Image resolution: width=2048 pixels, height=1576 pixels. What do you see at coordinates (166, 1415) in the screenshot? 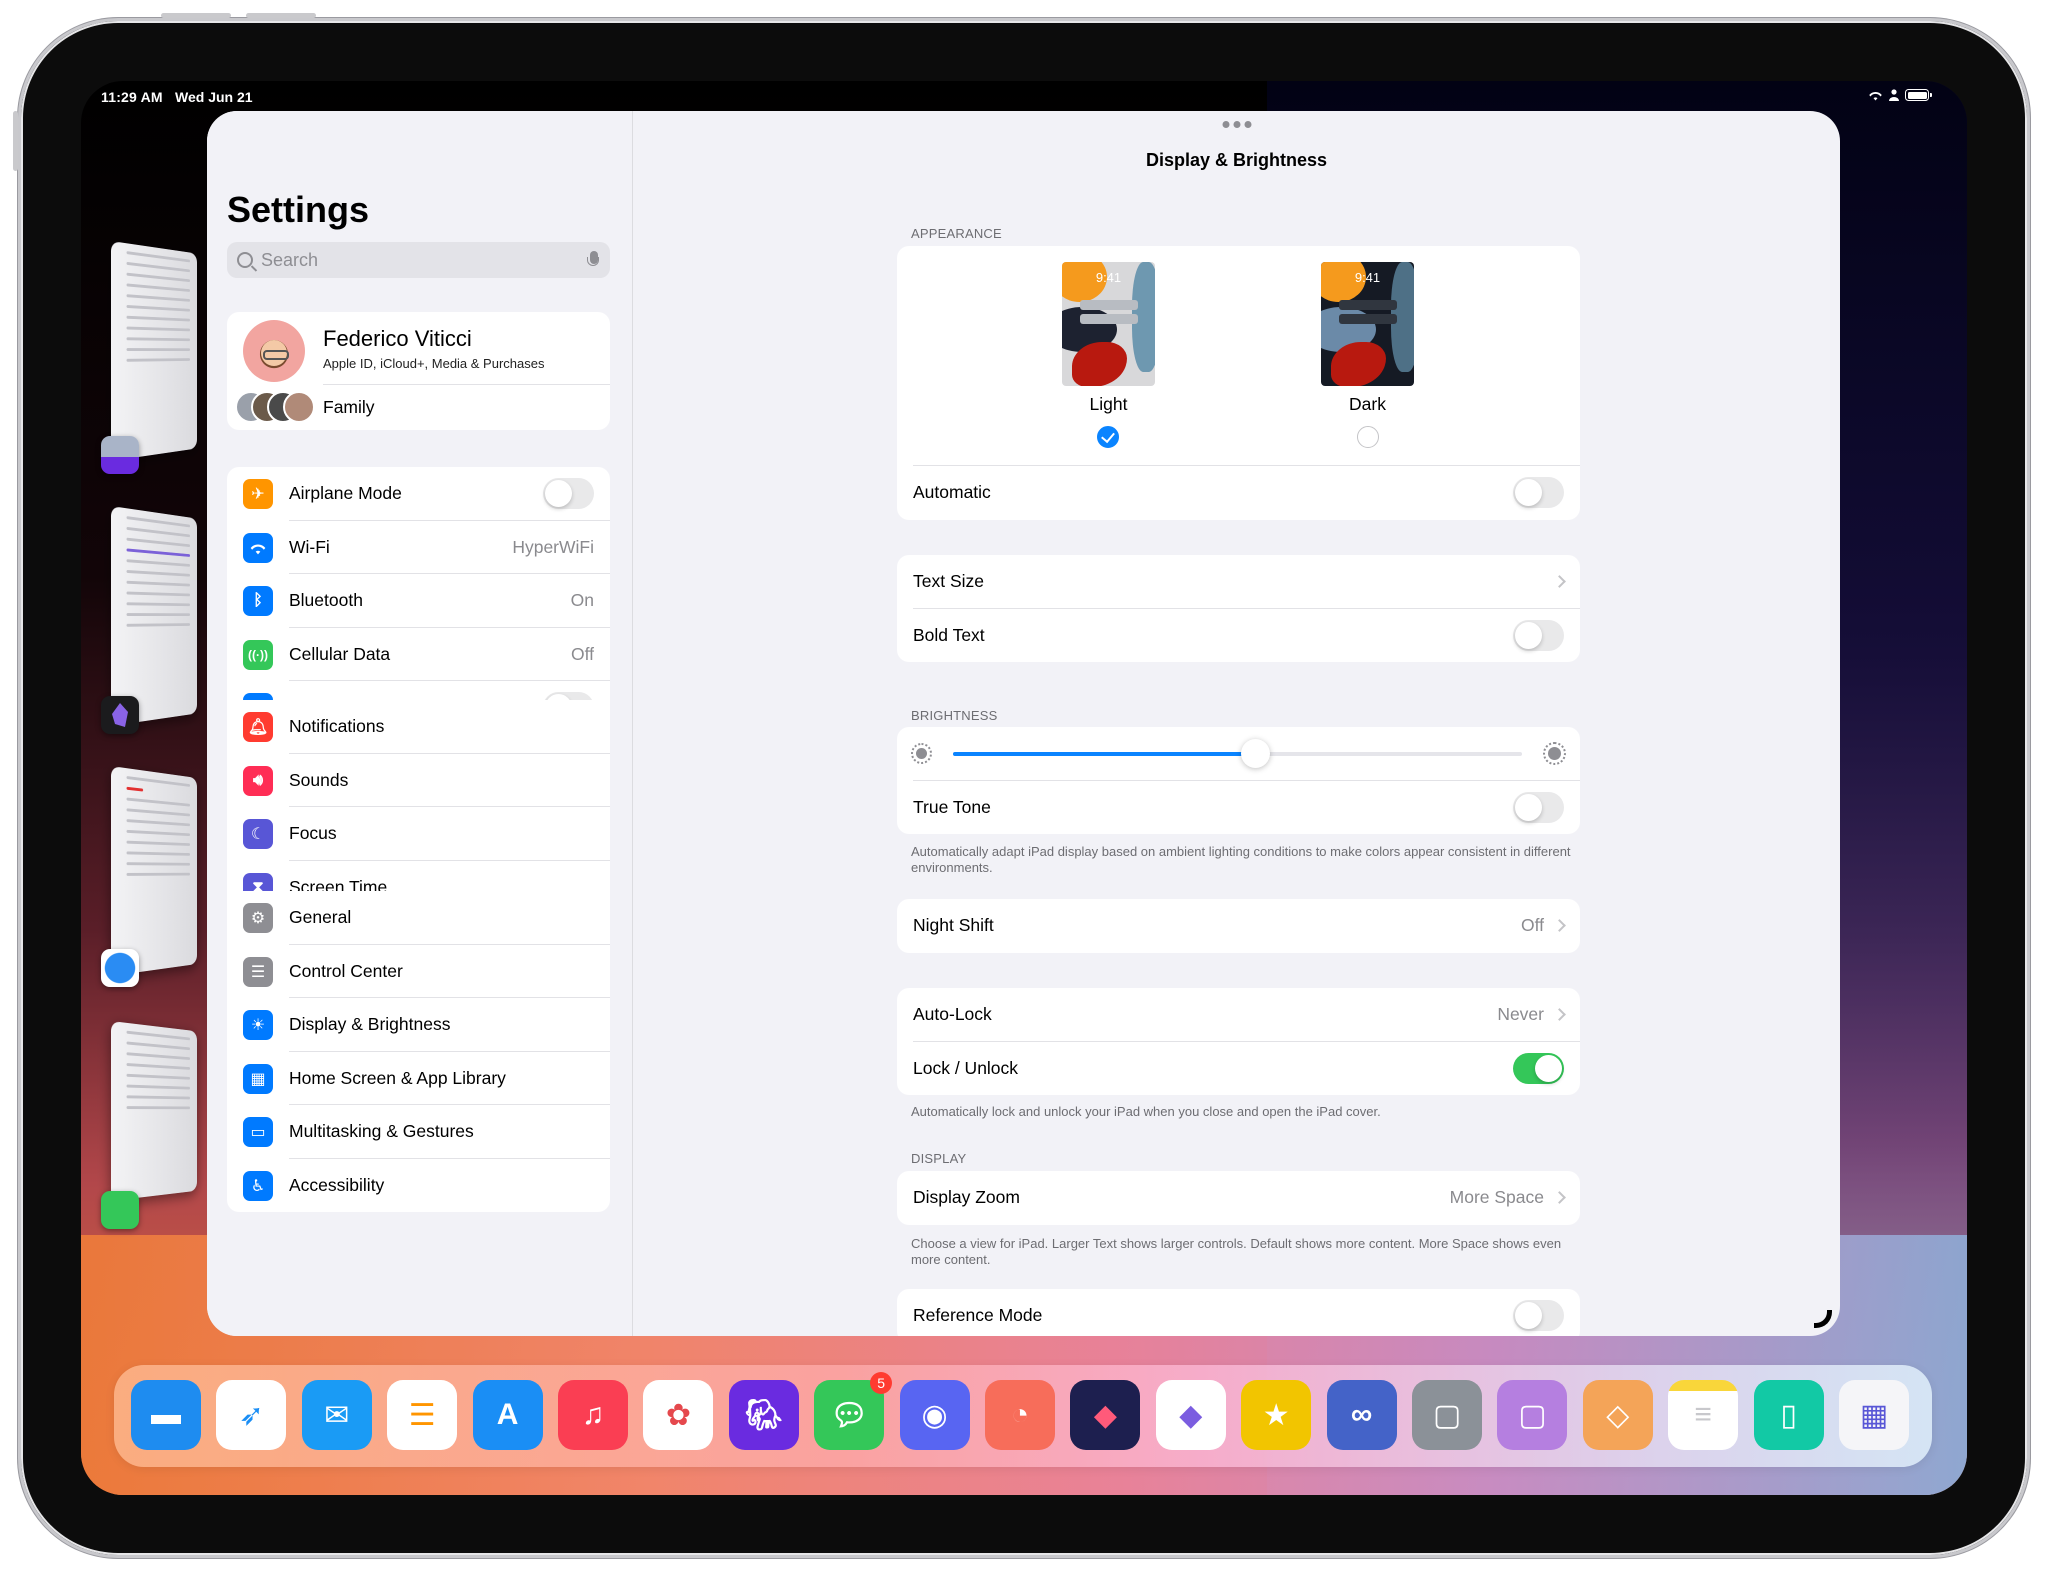
I see `dock-app-files: ▬` at bounding box center [166, 1415].